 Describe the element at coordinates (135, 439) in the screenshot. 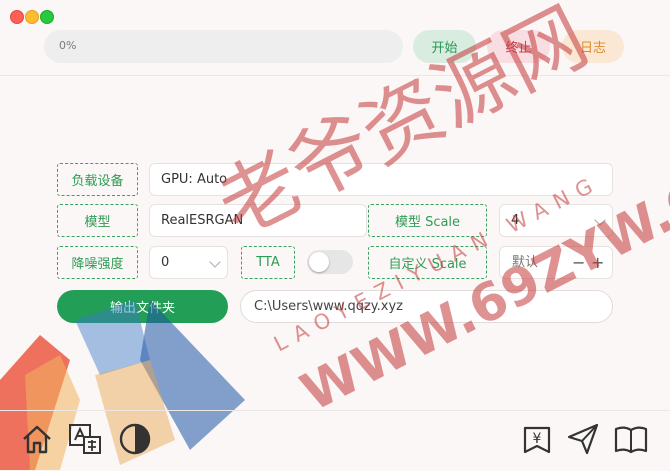

I see `theme-icon` at that location.